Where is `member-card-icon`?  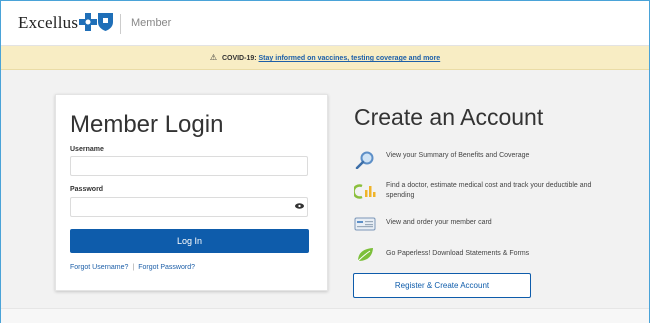 member-card-icon is located at coordinates (365, 224).